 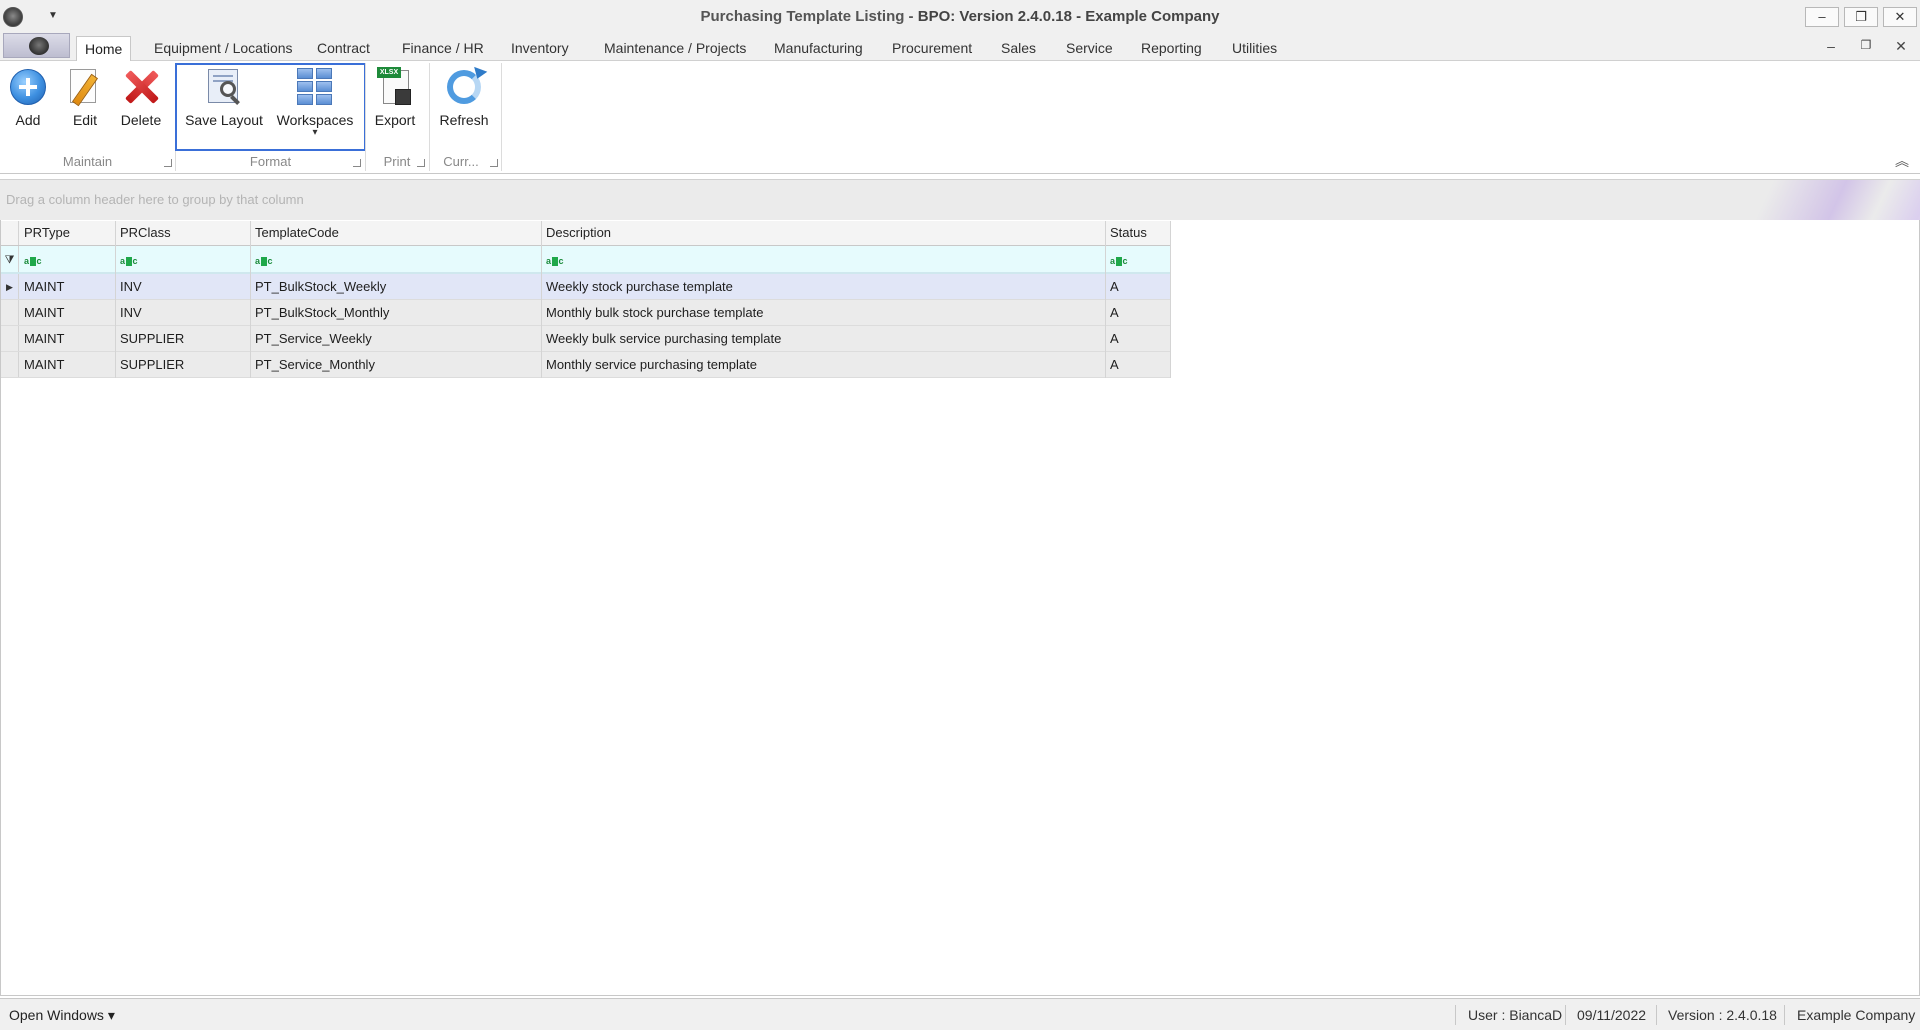 I want to click on application-menu-button, so click(x=36, y=45).